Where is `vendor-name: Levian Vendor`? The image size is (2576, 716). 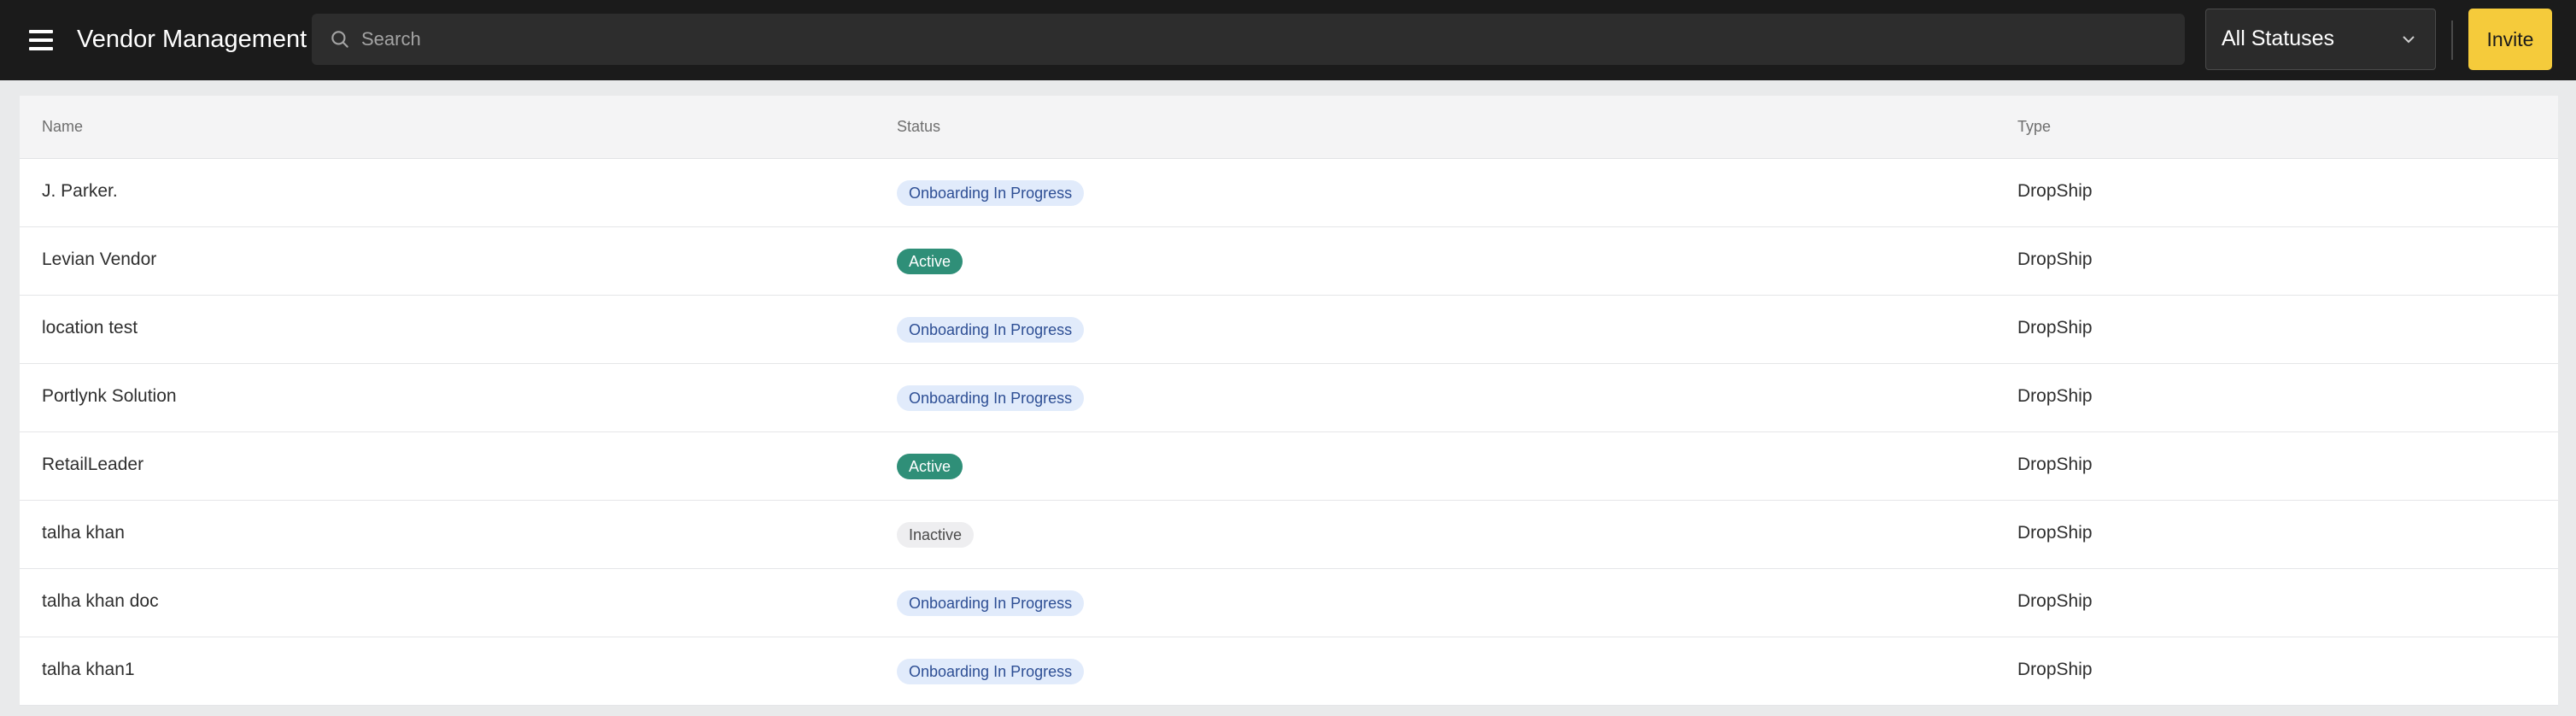 vendor-name: Levian Vendor is located at coordinates (99, 259).